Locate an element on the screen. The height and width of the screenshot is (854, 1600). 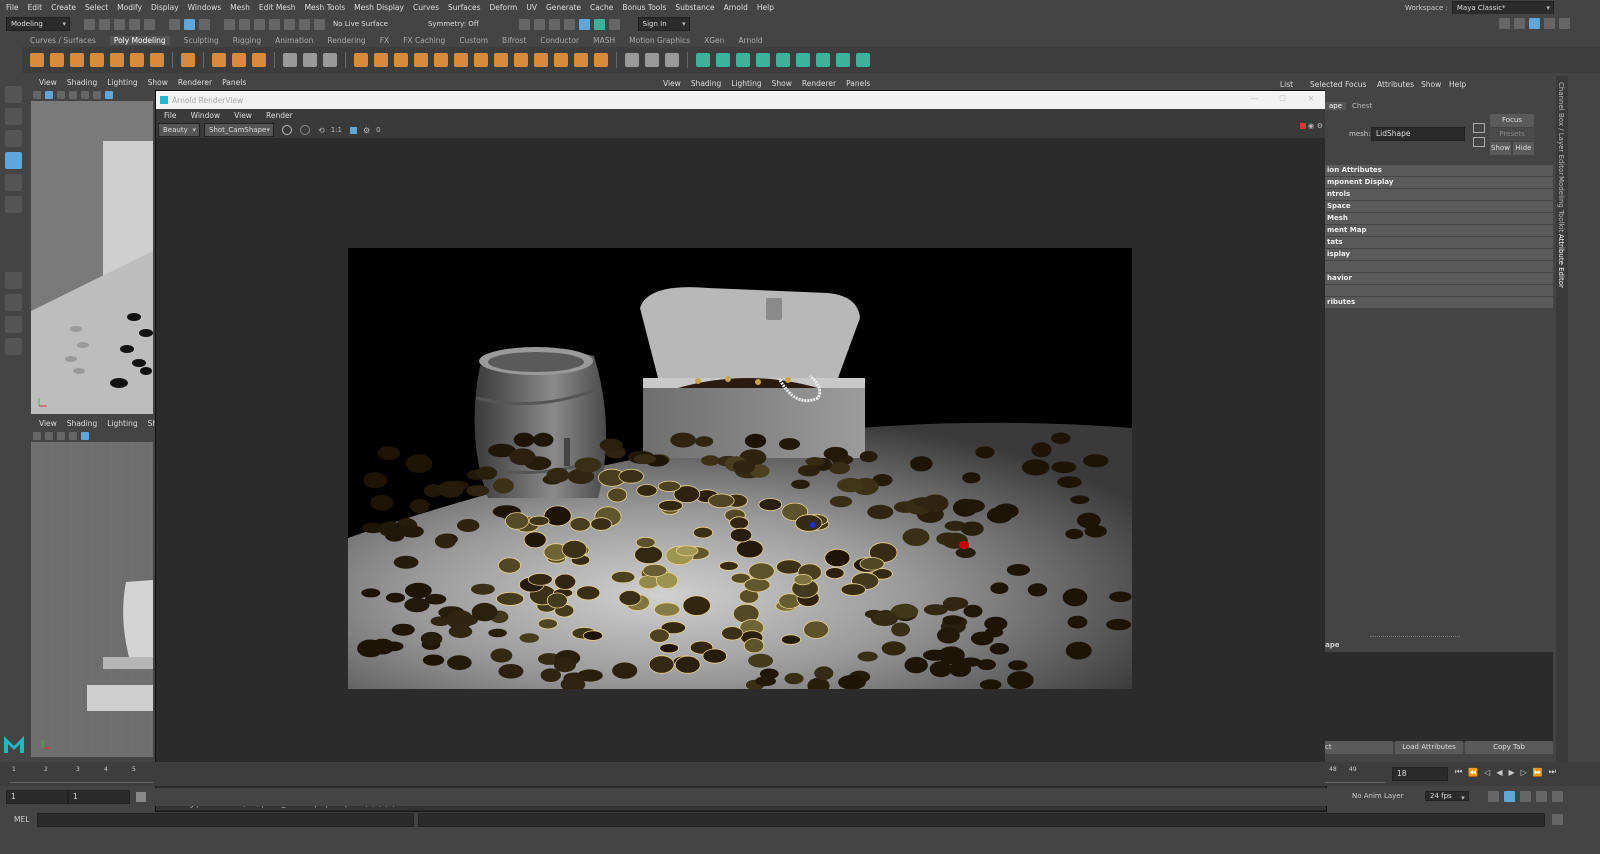
poly-plane-icon is located at coordinates (137, 60).